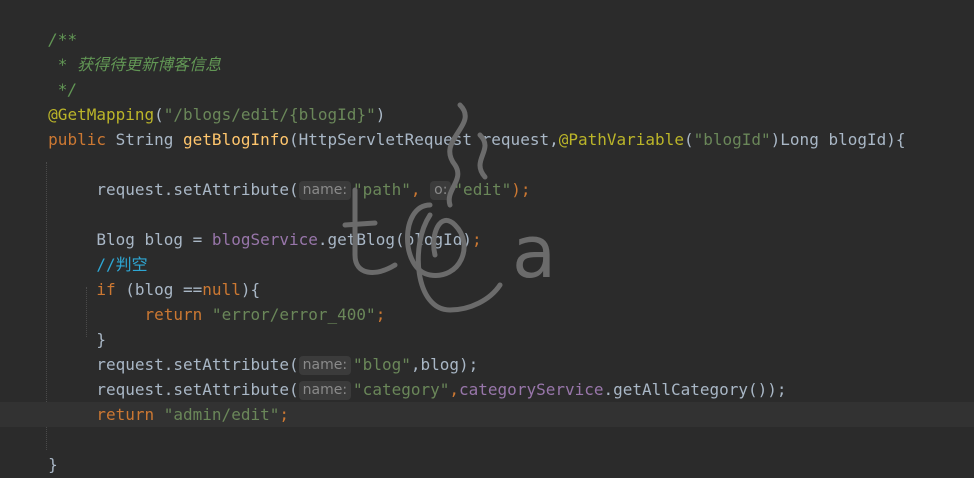 The height and width of the screenshot is (478, 974). What do you see at coordinates (144, 139) in the screenshot?
I see `return-type: String` at bounding box center [144, 139].